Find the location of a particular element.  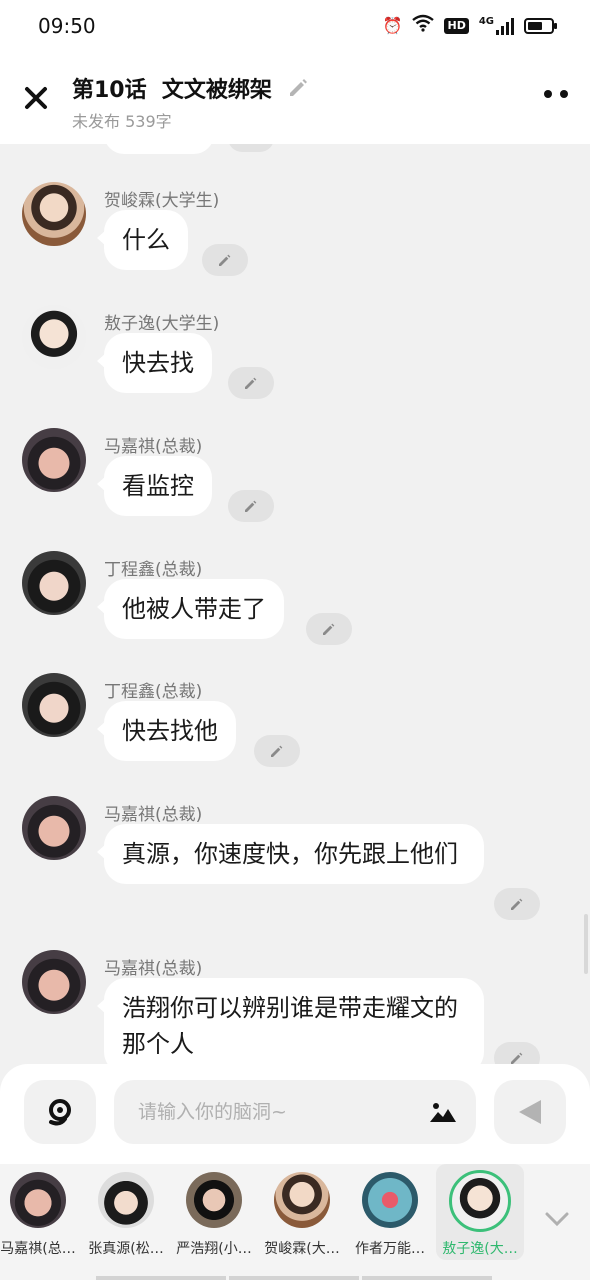

hd-badge: HD is located at coordinates (456, 26).